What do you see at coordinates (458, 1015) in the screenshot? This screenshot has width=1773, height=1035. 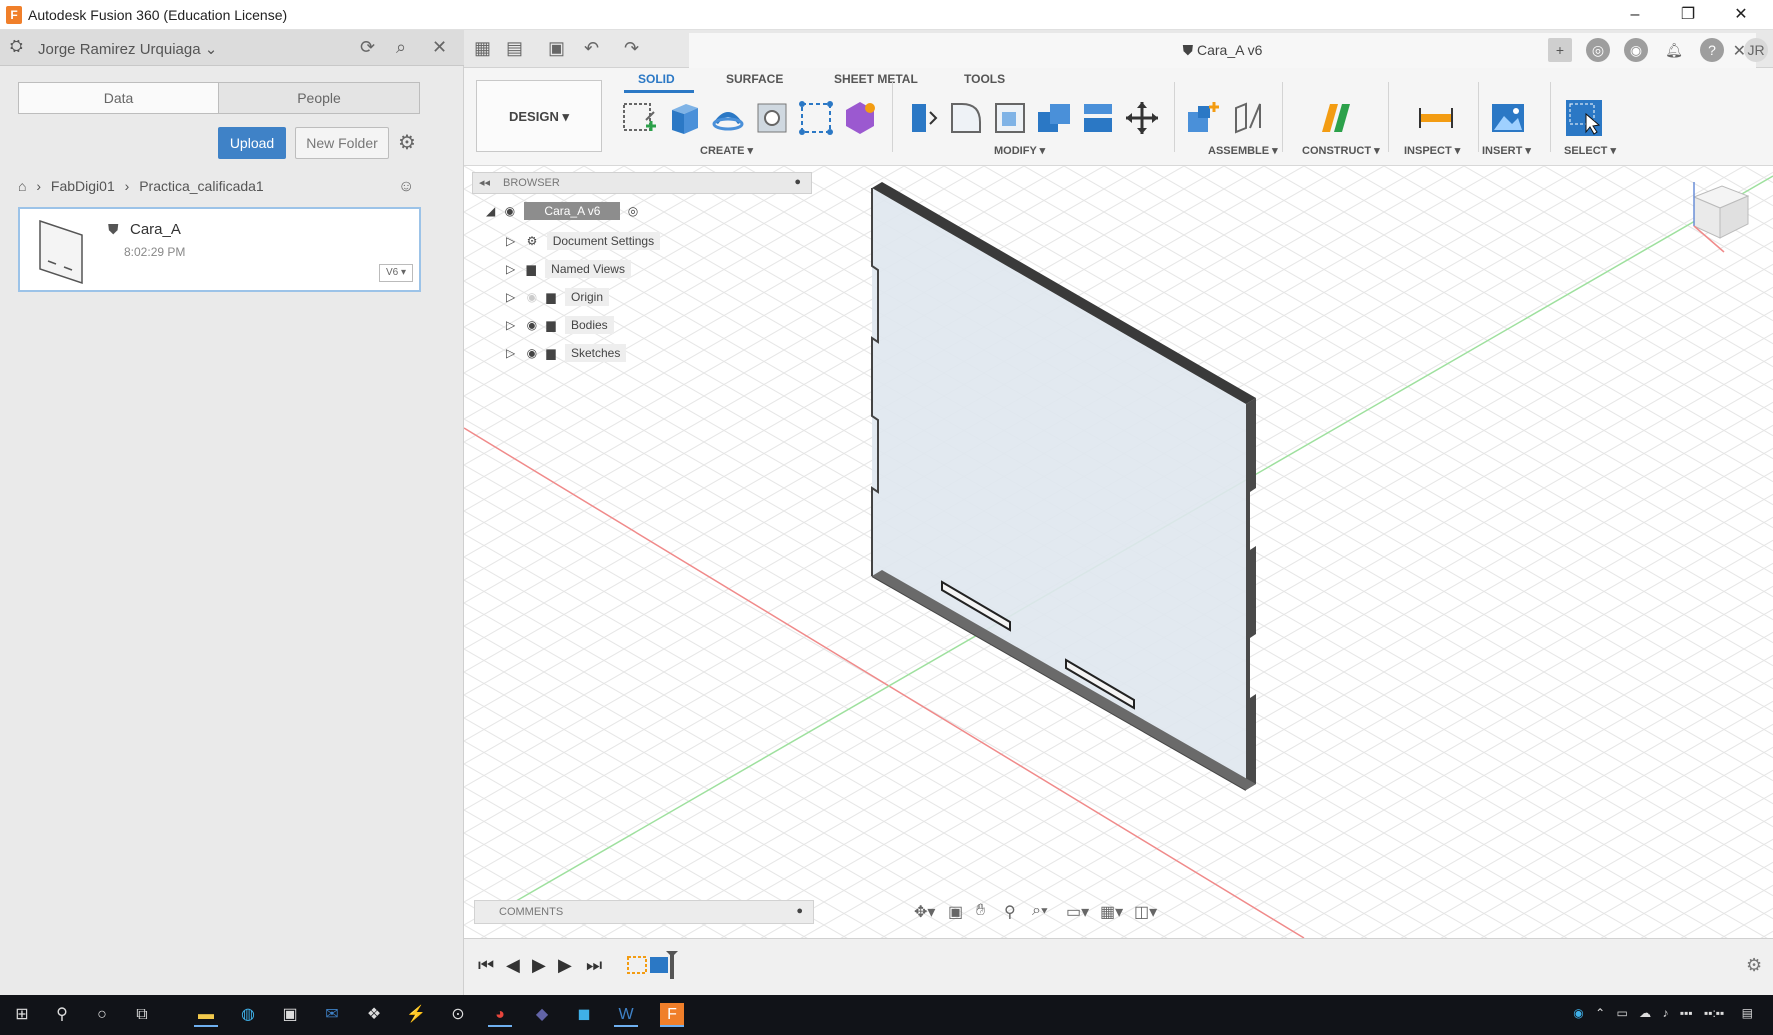 I see `app-icon: ⊙` at bounding box center [458, 1015].